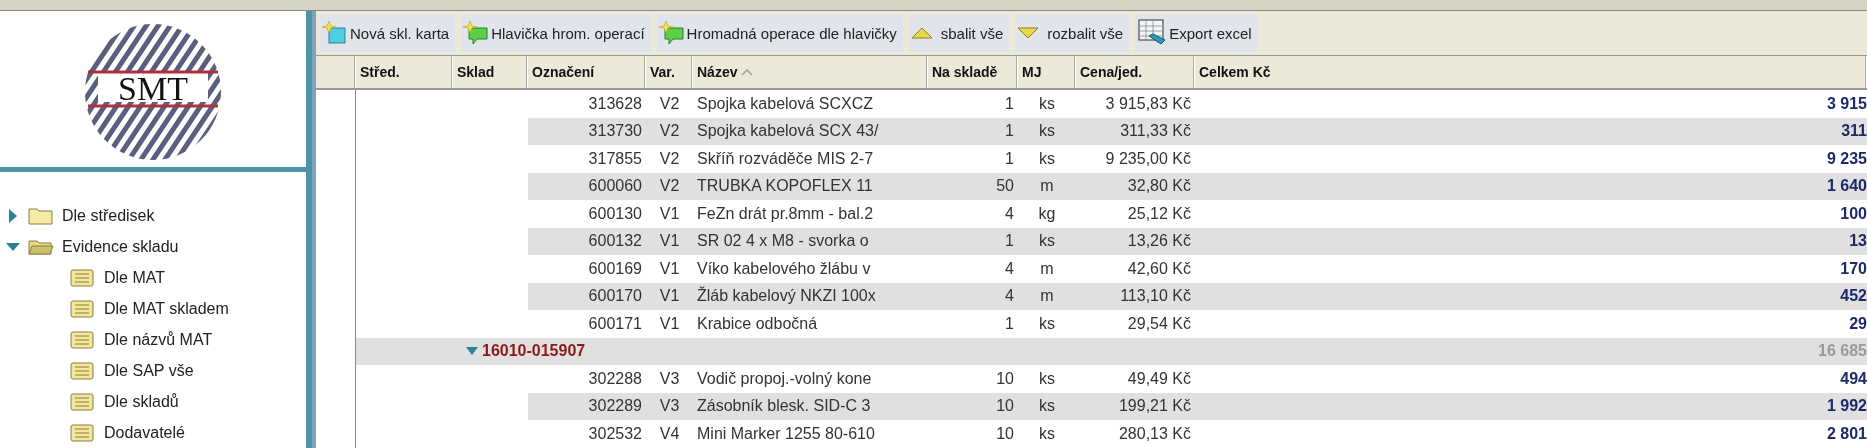  I want to click on expanded-caret-icon, so click(472, 351).